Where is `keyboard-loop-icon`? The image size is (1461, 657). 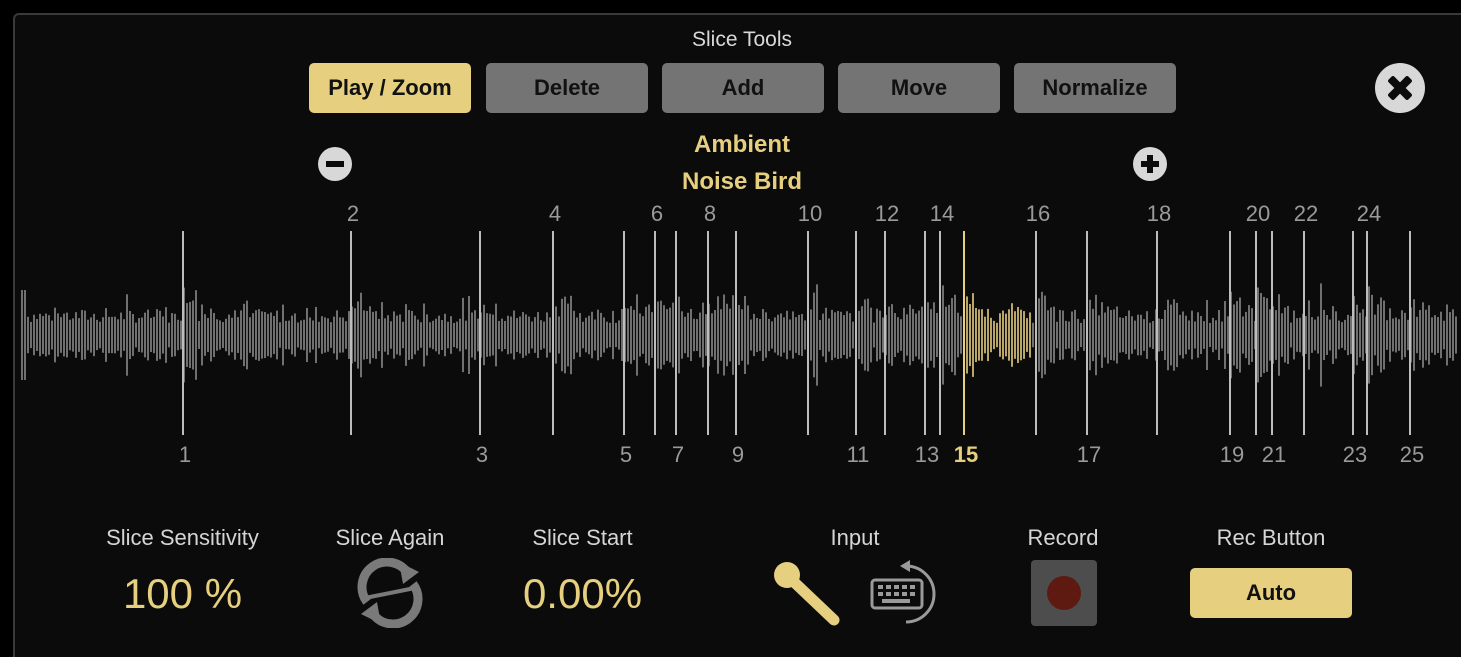
keyboard-loop-icon is located at coordinates (903, 594).